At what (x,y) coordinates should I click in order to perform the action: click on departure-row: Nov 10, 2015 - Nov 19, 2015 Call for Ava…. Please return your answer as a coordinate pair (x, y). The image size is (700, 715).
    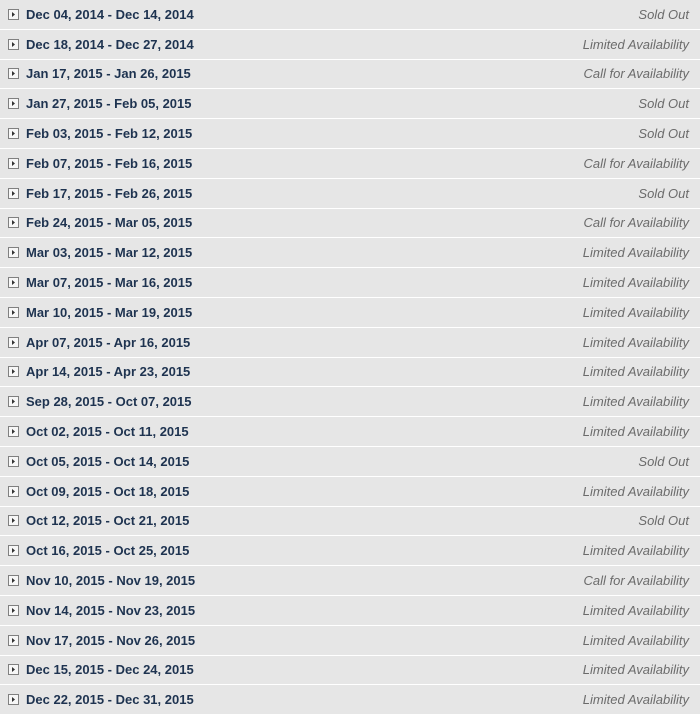
    Looking at the image, I should click on (350, 581).